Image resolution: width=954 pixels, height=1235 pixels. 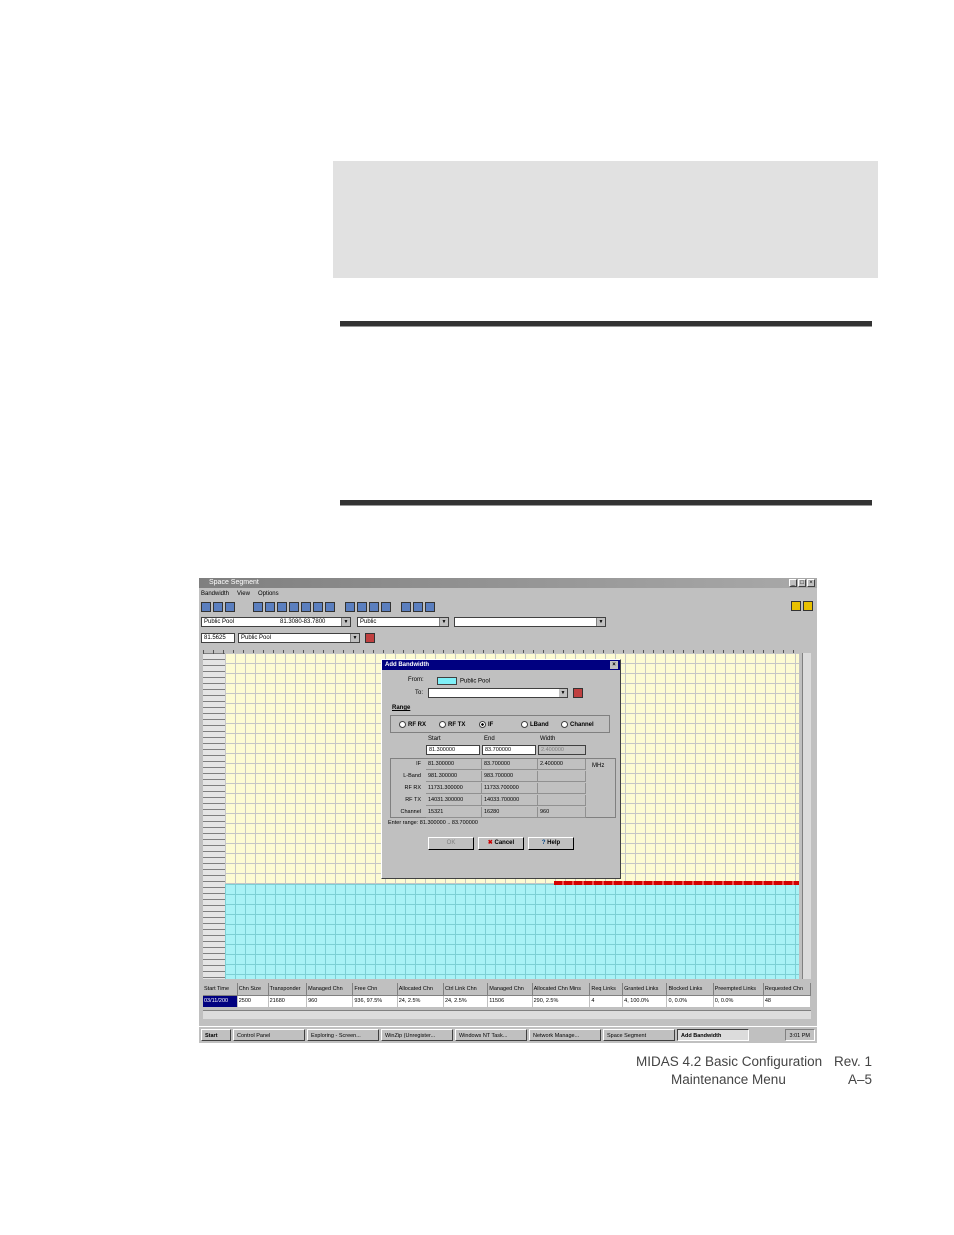 What do you see at coordinates (578, 693) in the screenshot?
I see `select-icon` at bounding box center [578, 693].